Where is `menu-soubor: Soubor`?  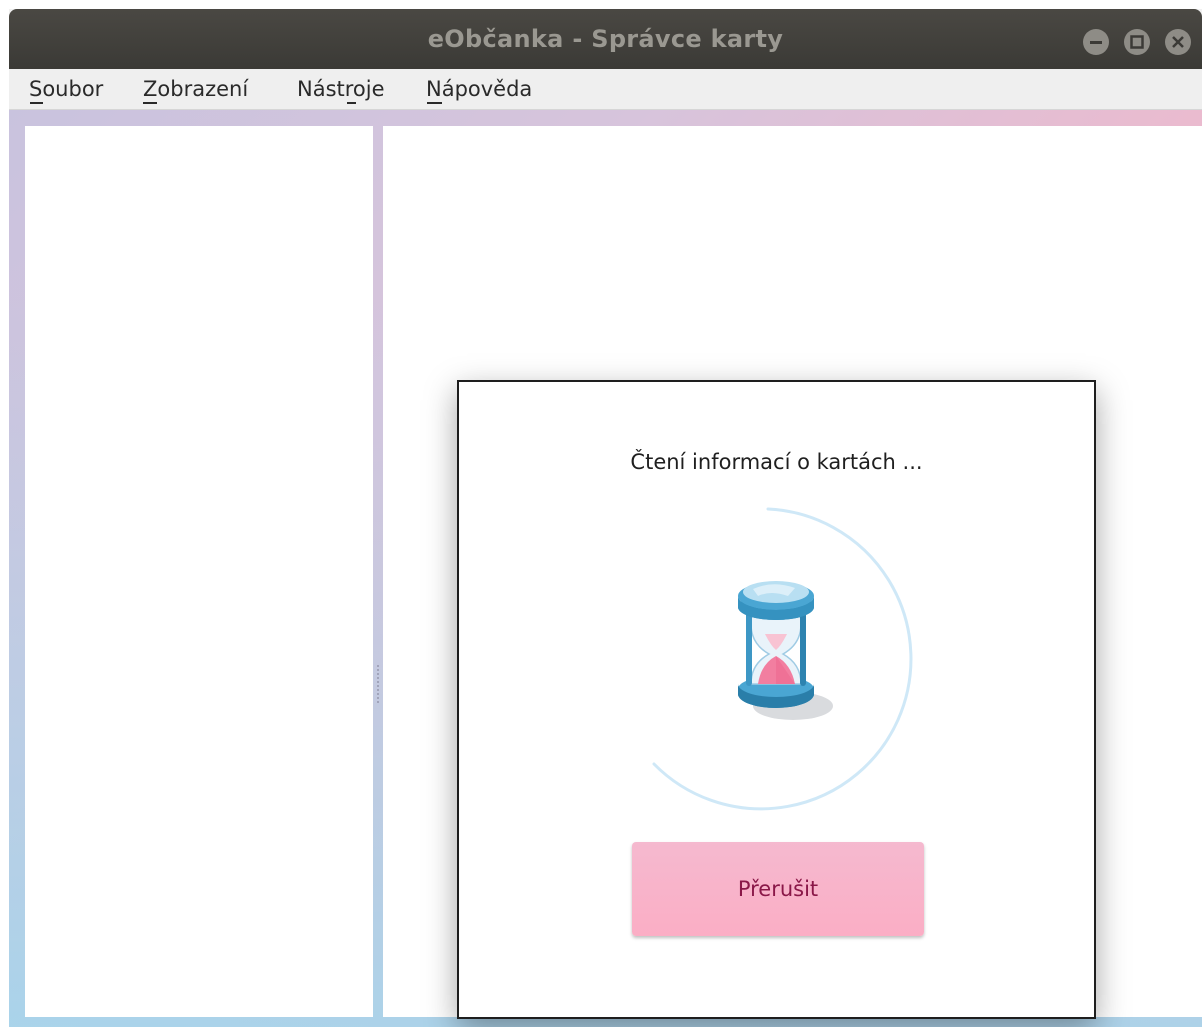
menu-soubor: Soubor is located at coordinates (66, 89).